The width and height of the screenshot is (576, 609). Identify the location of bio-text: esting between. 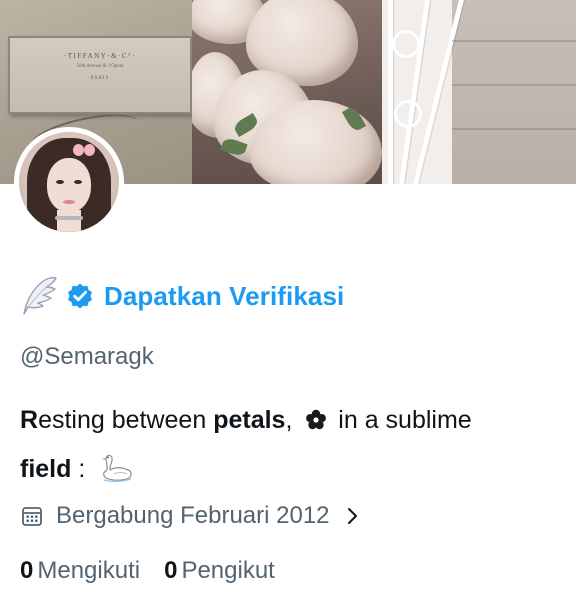
(126, 420).